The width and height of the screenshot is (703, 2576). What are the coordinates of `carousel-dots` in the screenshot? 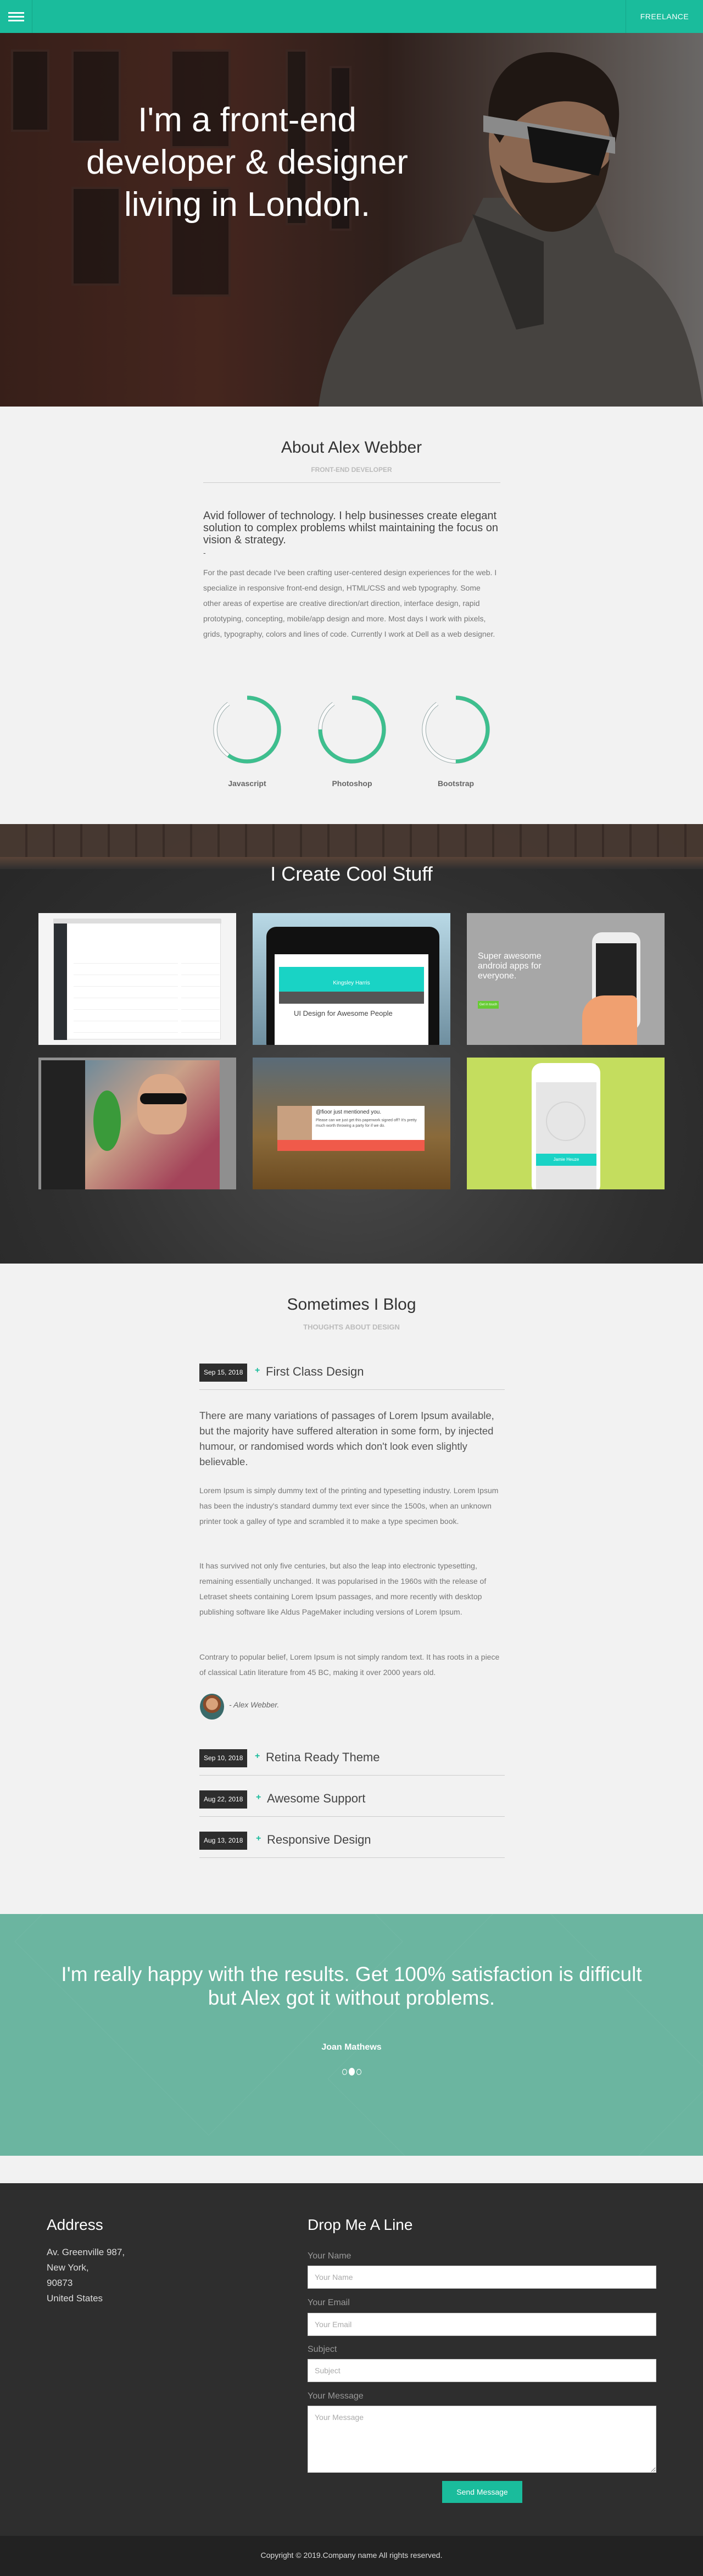 It's located at (351, 2072).